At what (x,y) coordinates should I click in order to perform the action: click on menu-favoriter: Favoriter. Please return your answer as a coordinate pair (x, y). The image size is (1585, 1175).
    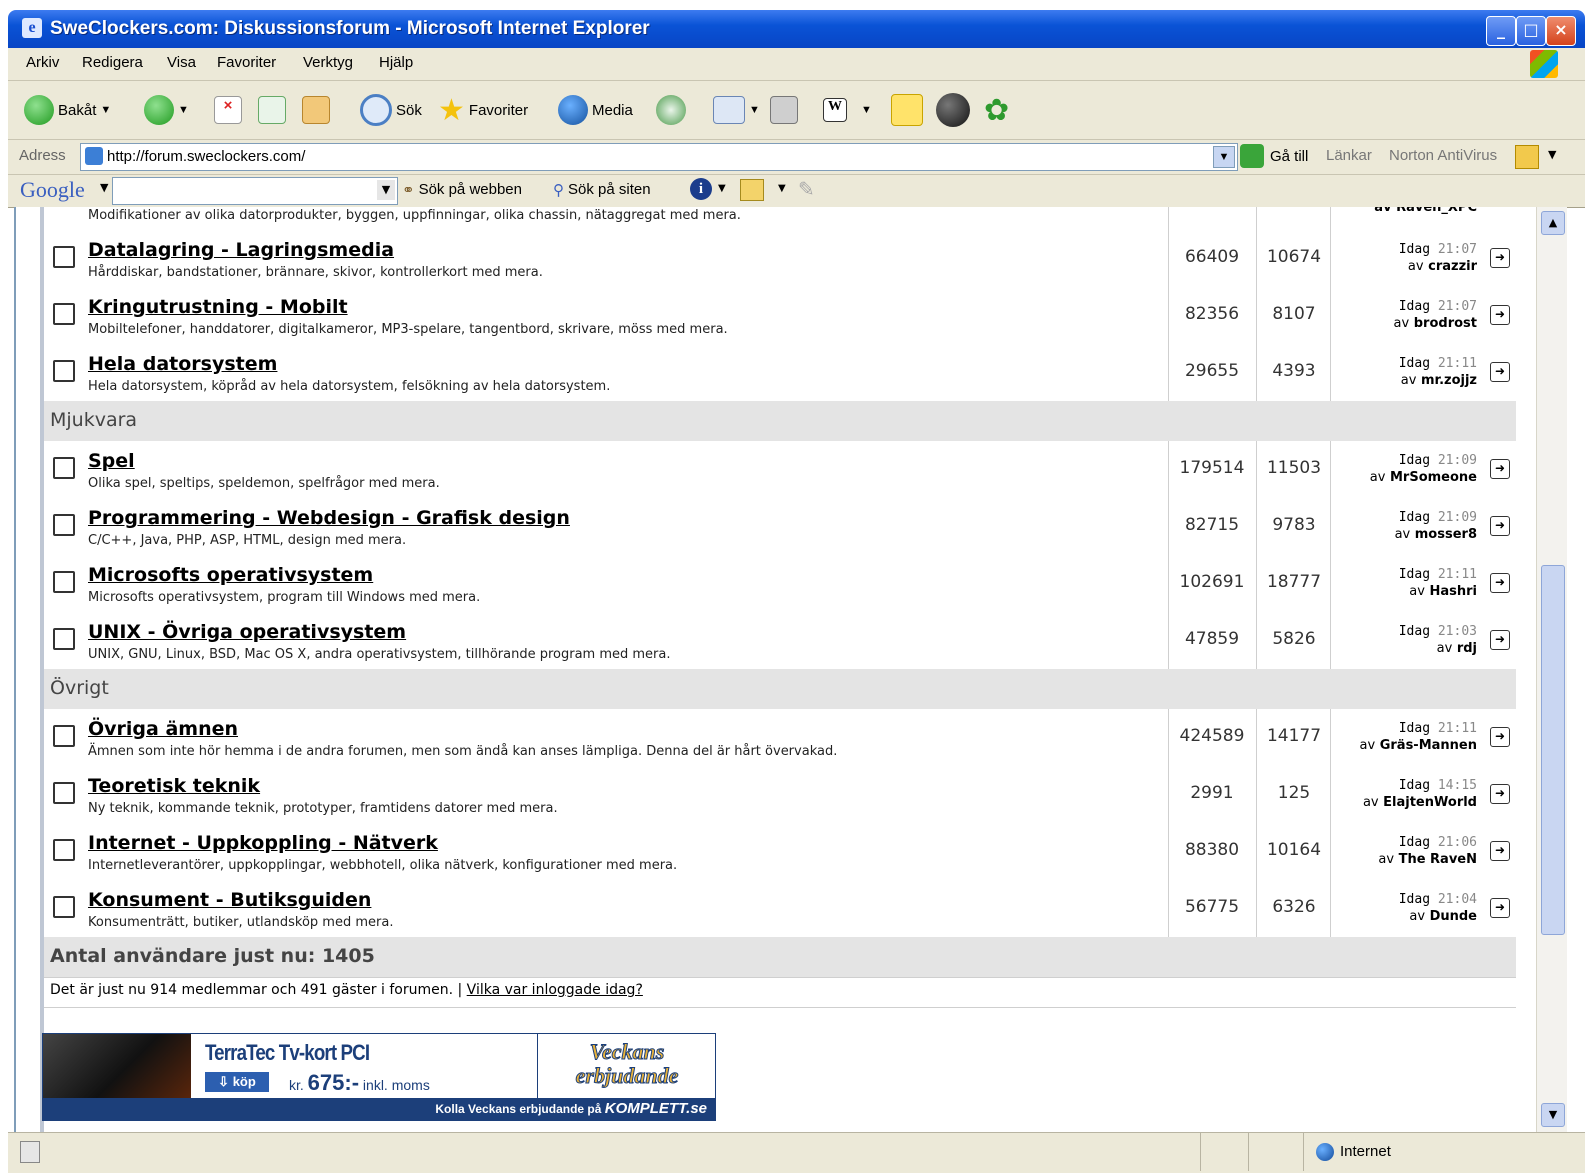
    Looking at the image, I should click on (246, 62).